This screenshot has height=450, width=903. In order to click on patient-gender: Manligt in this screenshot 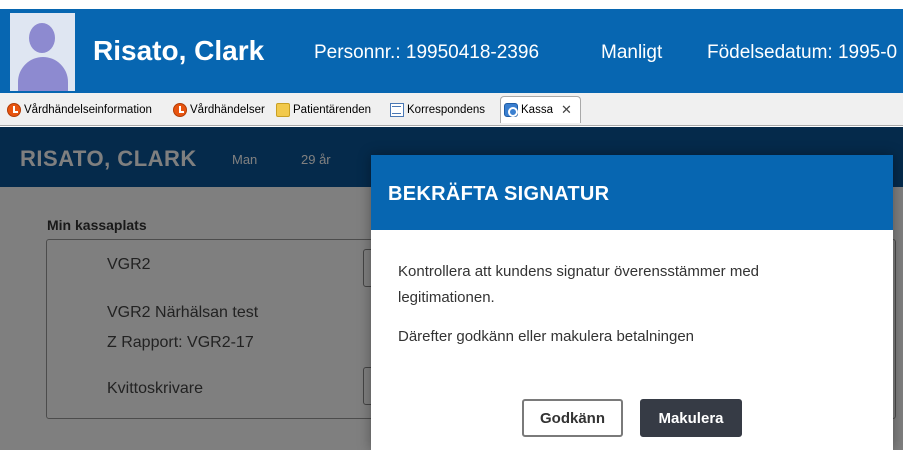, I will do `click(632, 52)`.